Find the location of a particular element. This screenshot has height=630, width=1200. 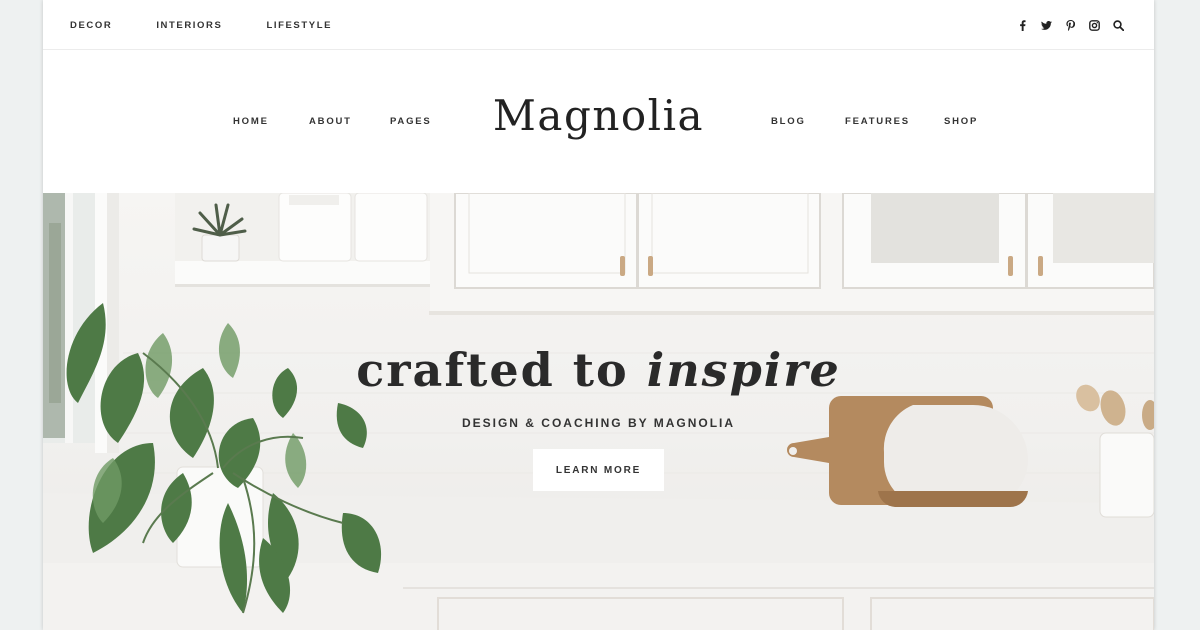

hero-title-plain: crafted to is located at coordinates (501, 370).